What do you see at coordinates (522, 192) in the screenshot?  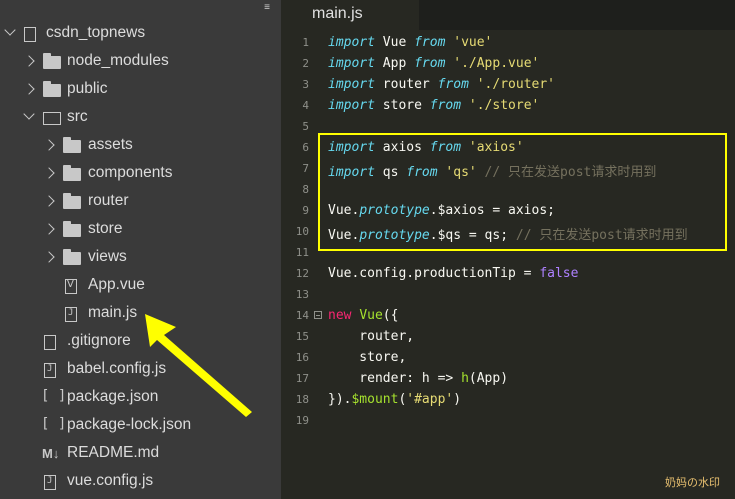 I see `highlight-annotation-box` at bounding box center [522, 192].